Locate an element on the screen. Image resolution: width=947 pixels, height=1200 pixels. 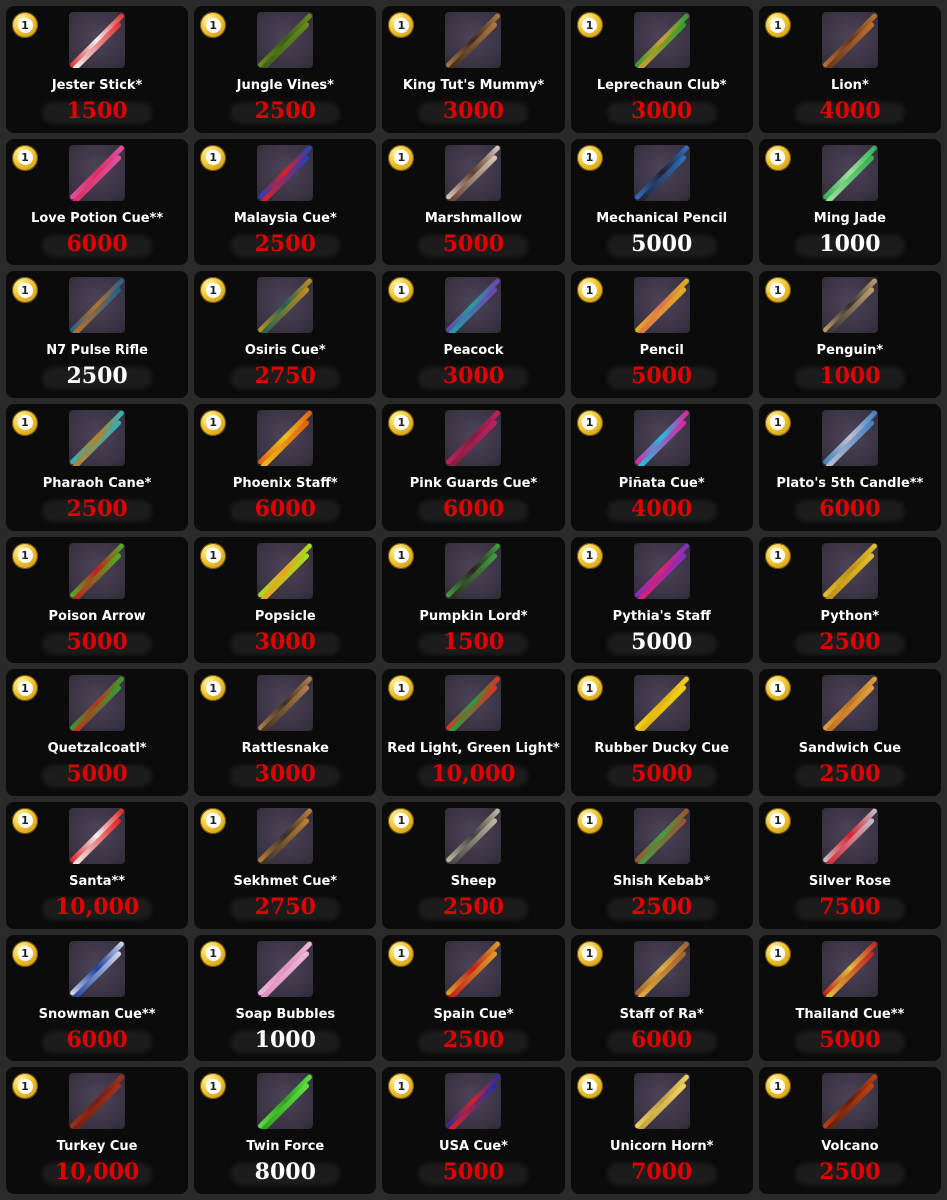
cue-card: 1 Quetzalcoatl* 5000 is located at coordinates (97, 732).